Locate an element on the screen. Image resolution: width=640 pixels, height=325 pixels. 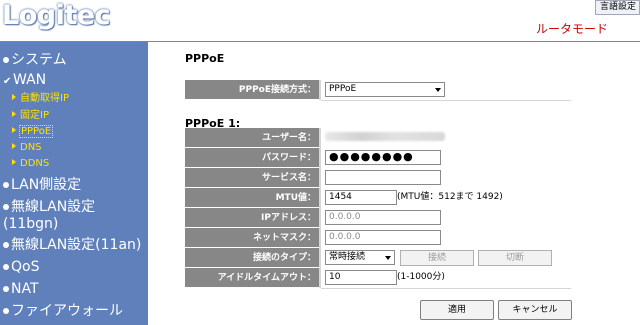
field-label: 接続のタイプ： is located at coordinates (252, 258).